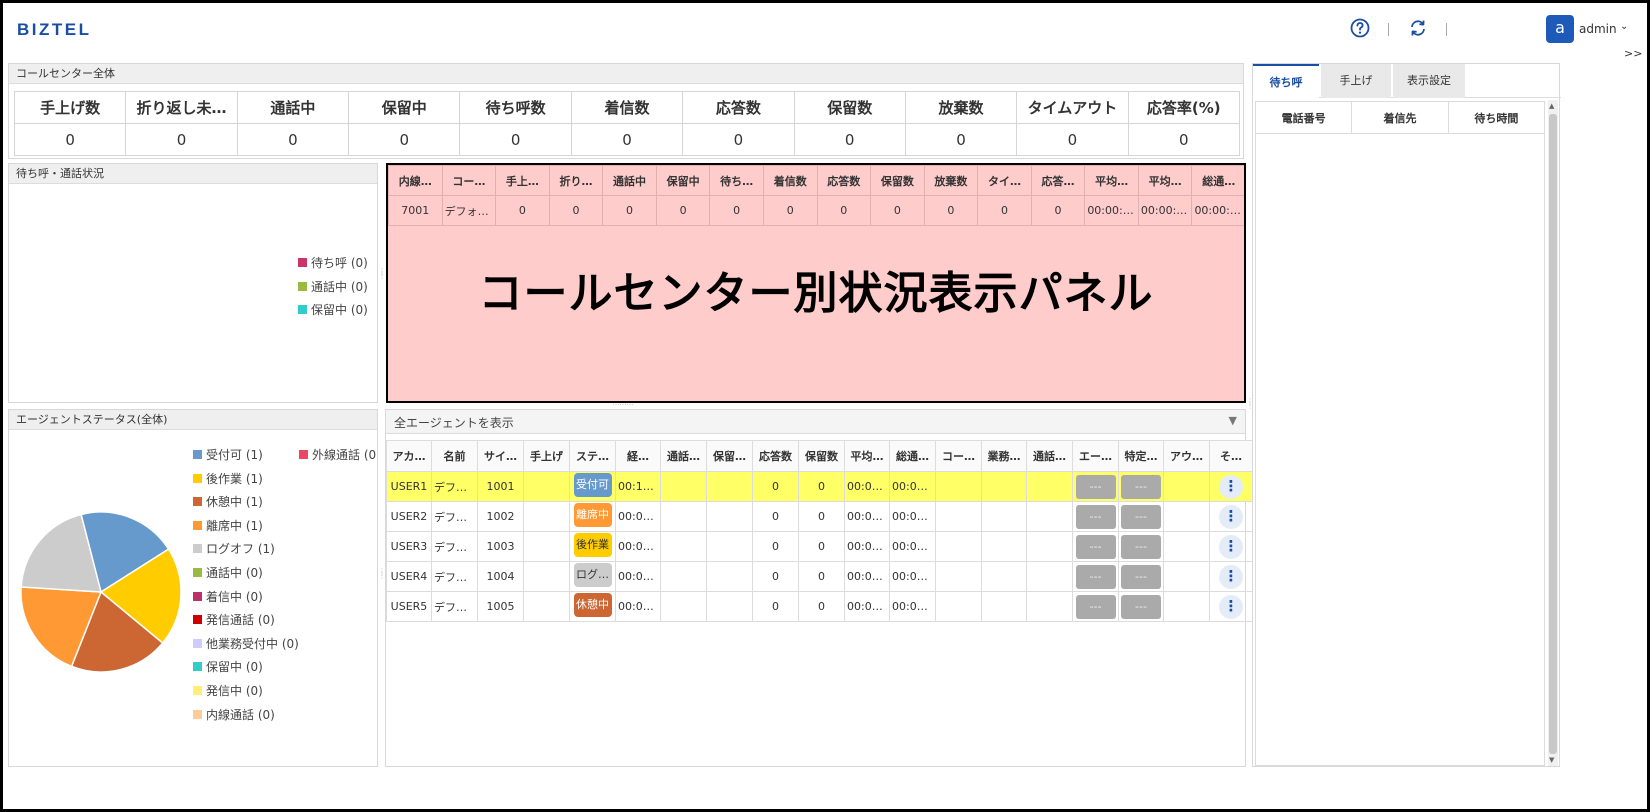 The height and width of the screenshot is (812, 1650). Describe the element at coordinates (546, 456) in the screenshot. I see `agent-column-header: 手上げ` at that location.